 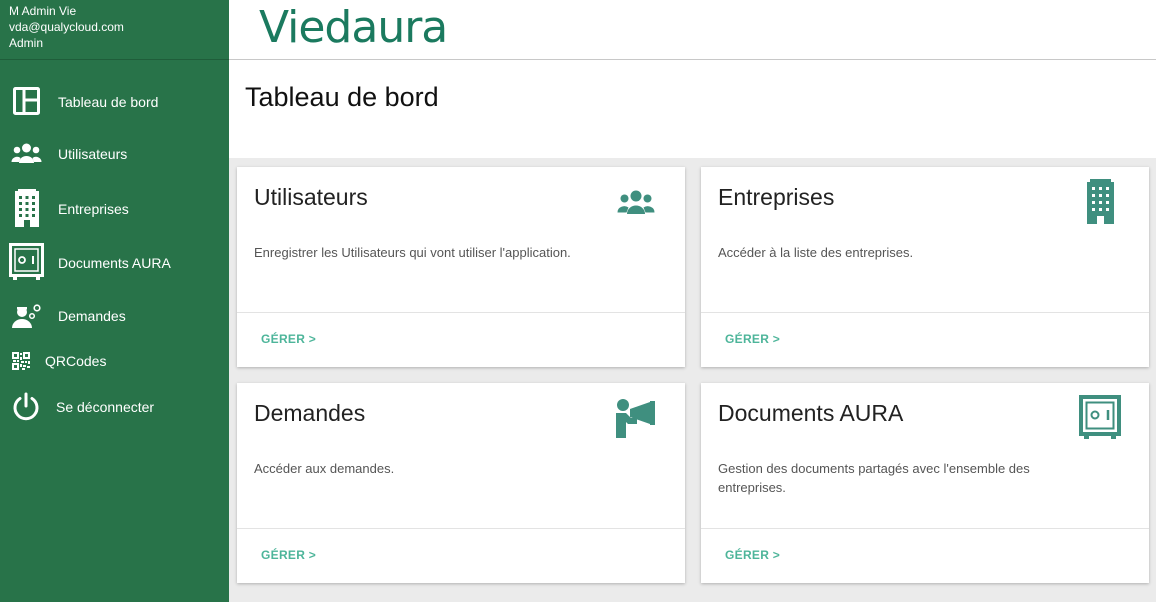 I want to click on page-title-area: Tableau de bord, so click(x=692, y=109).